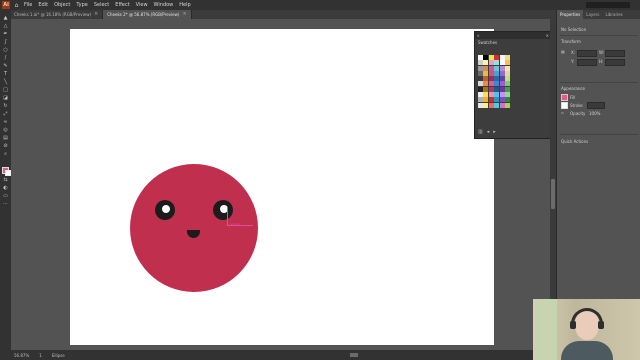 This screenshot has width=640, height=360. I want to click on library-icon: ▥, so click(480, 132).